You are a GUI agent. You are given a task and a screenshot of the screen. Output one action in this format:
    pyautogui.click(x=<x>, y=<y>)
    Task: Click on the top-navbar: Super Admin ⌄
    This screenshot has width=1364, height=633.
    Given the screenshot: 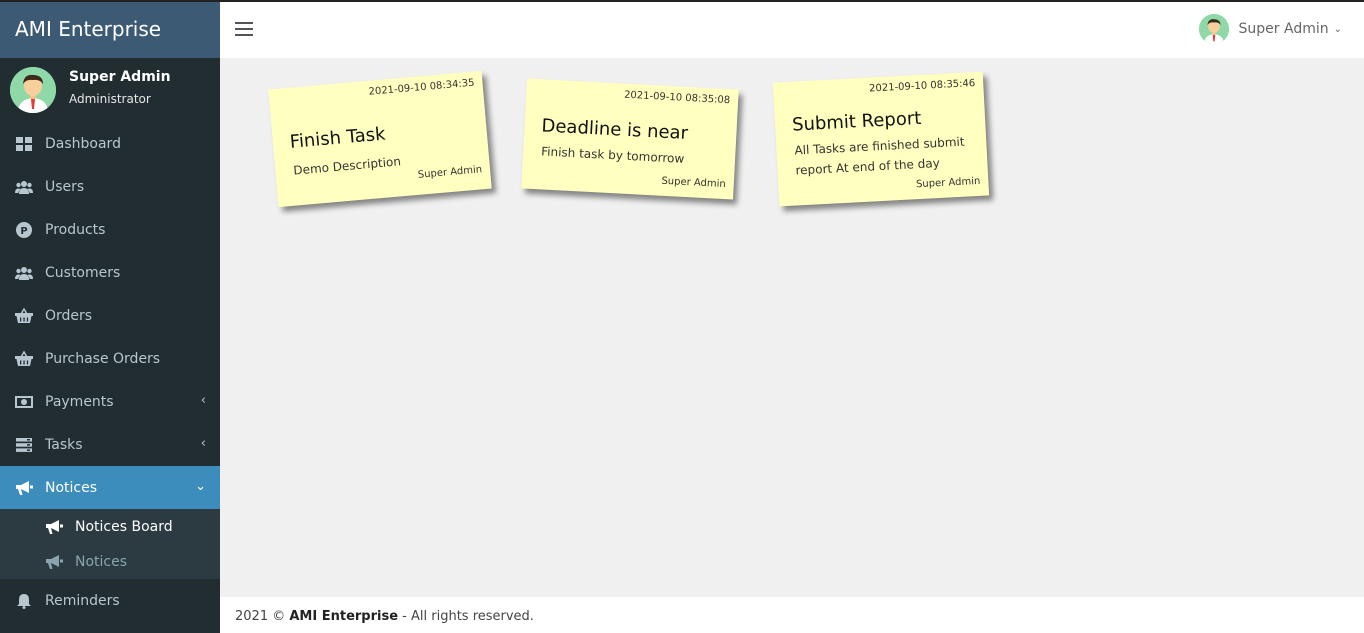 What is the action you would take?
    pyautogui.click(x=792, y=30)
    